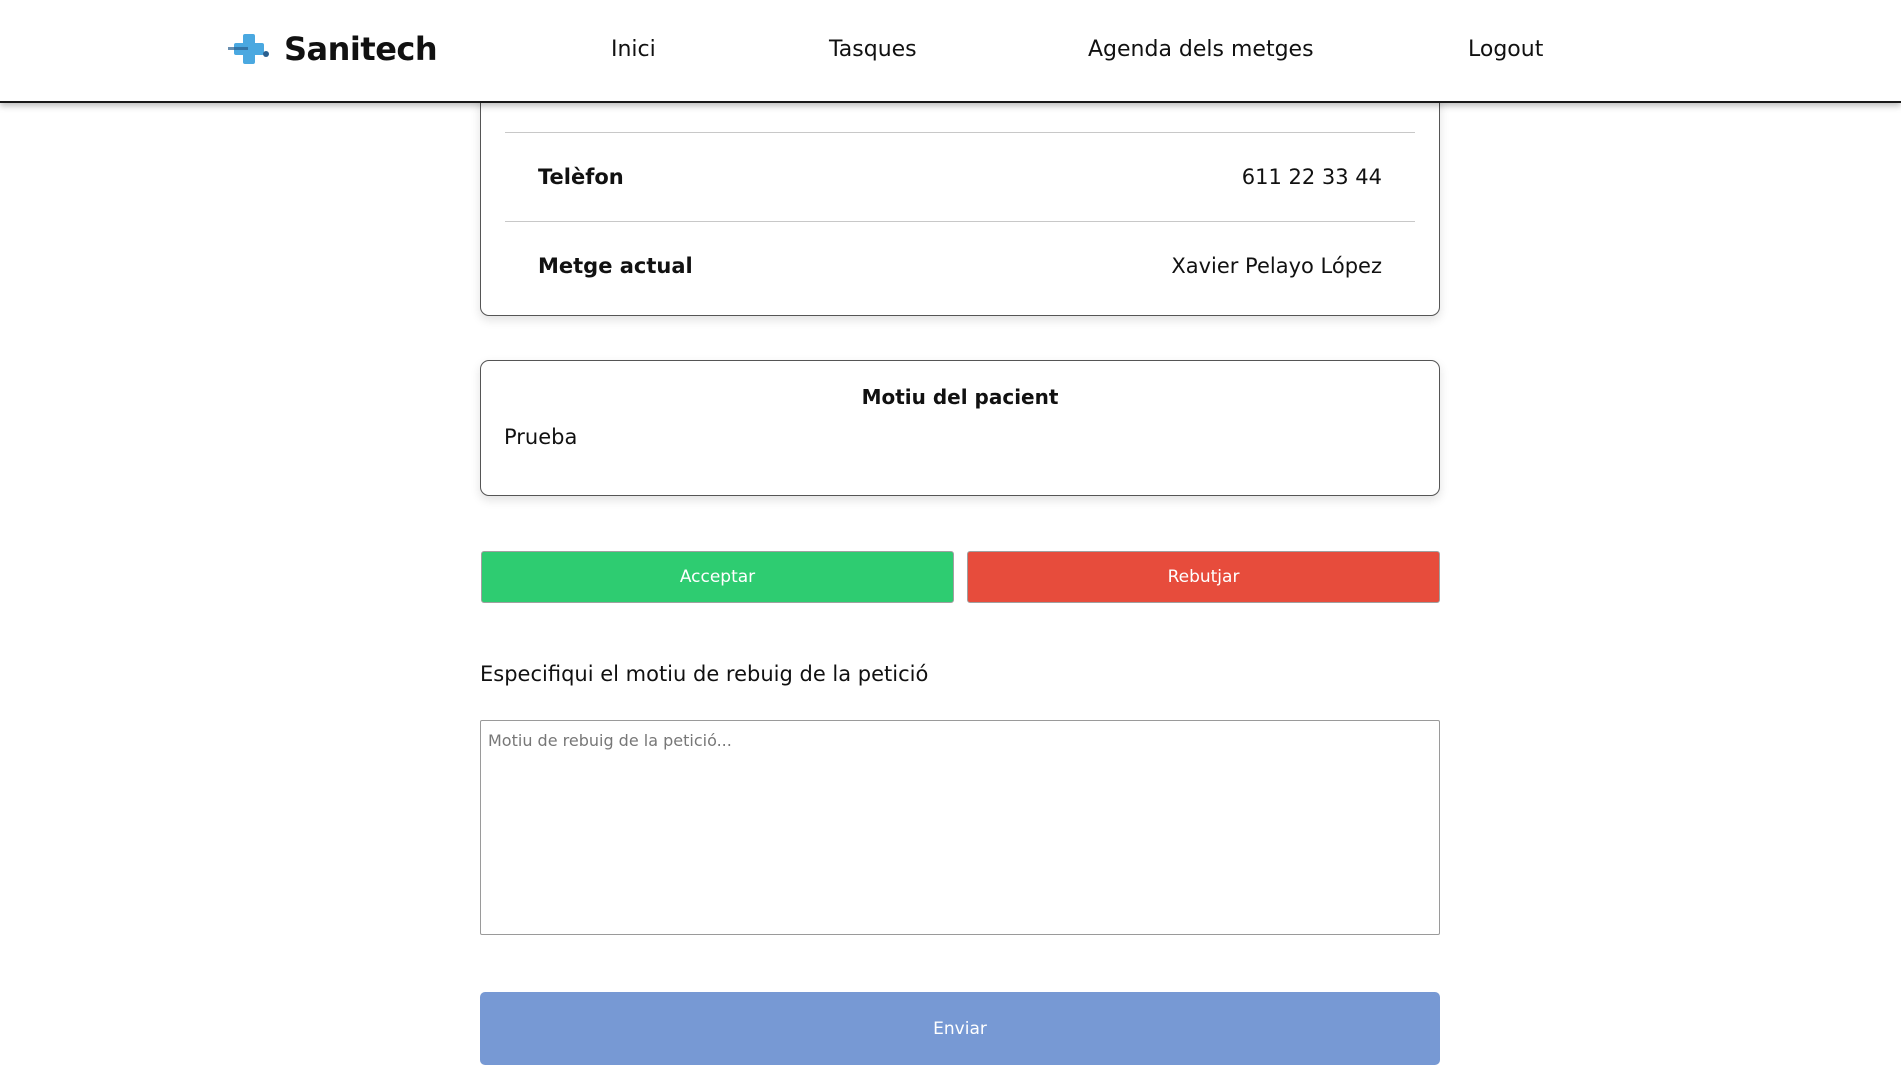 The height and width of the screenshot is (1079, 1901). Describe the element at coordinates (960, 1028) in the screenshot. I see `send-button: Enviar` at that location.